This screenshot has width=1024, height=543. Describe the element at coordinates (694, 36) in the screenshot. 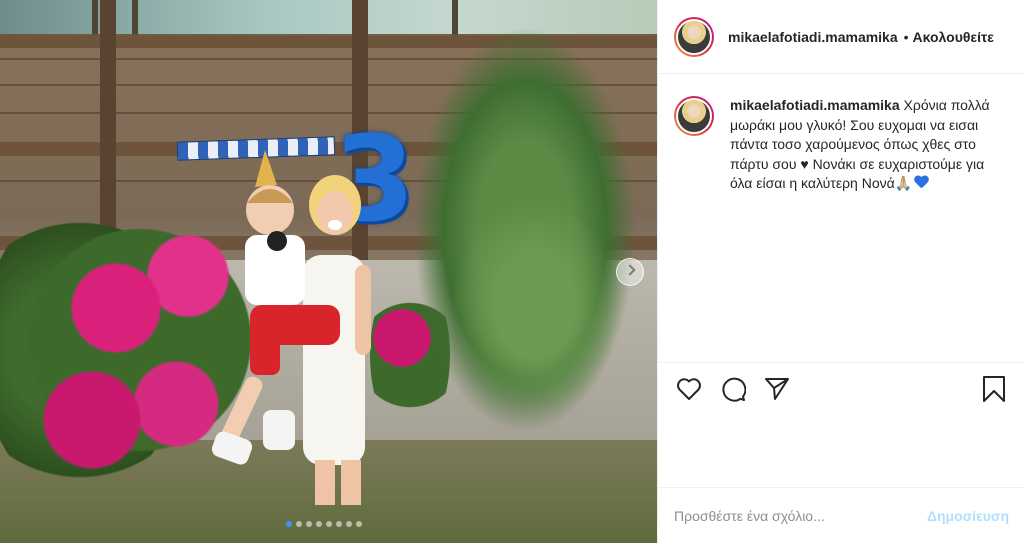

I see `avatar` at that location.